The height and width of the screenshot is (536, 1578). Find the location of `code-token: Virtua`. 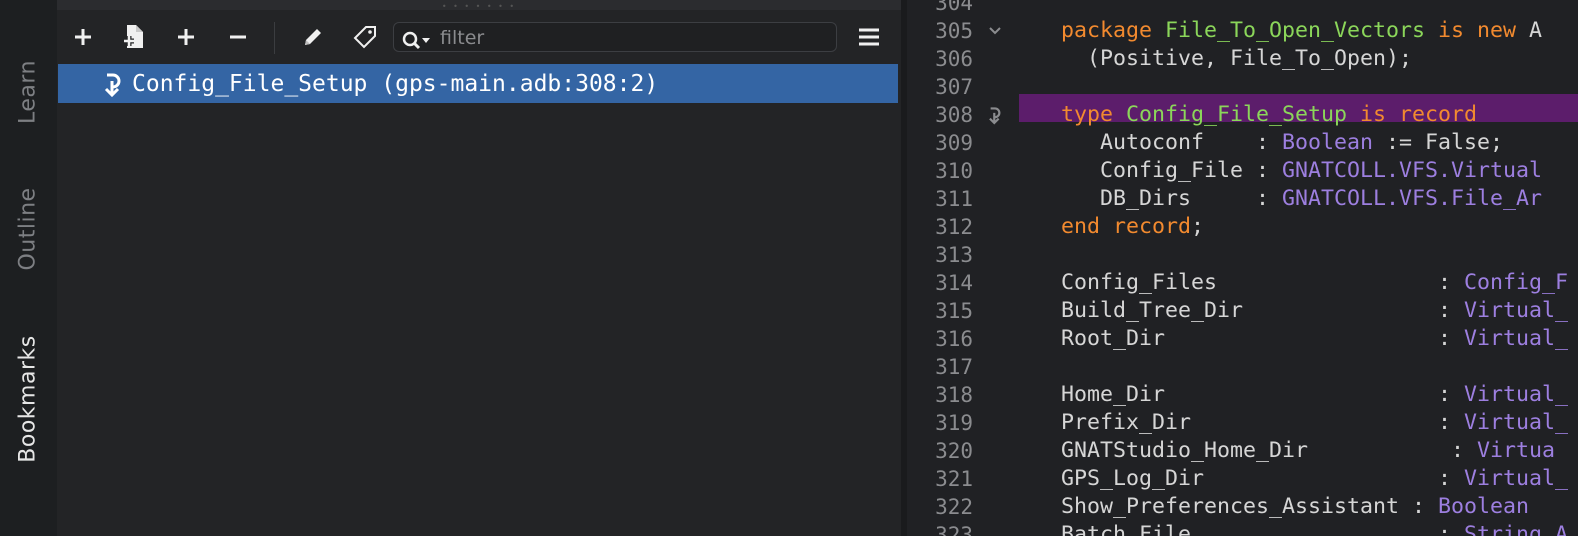

code-token: Virtua is located at coordinates (1516, 450).